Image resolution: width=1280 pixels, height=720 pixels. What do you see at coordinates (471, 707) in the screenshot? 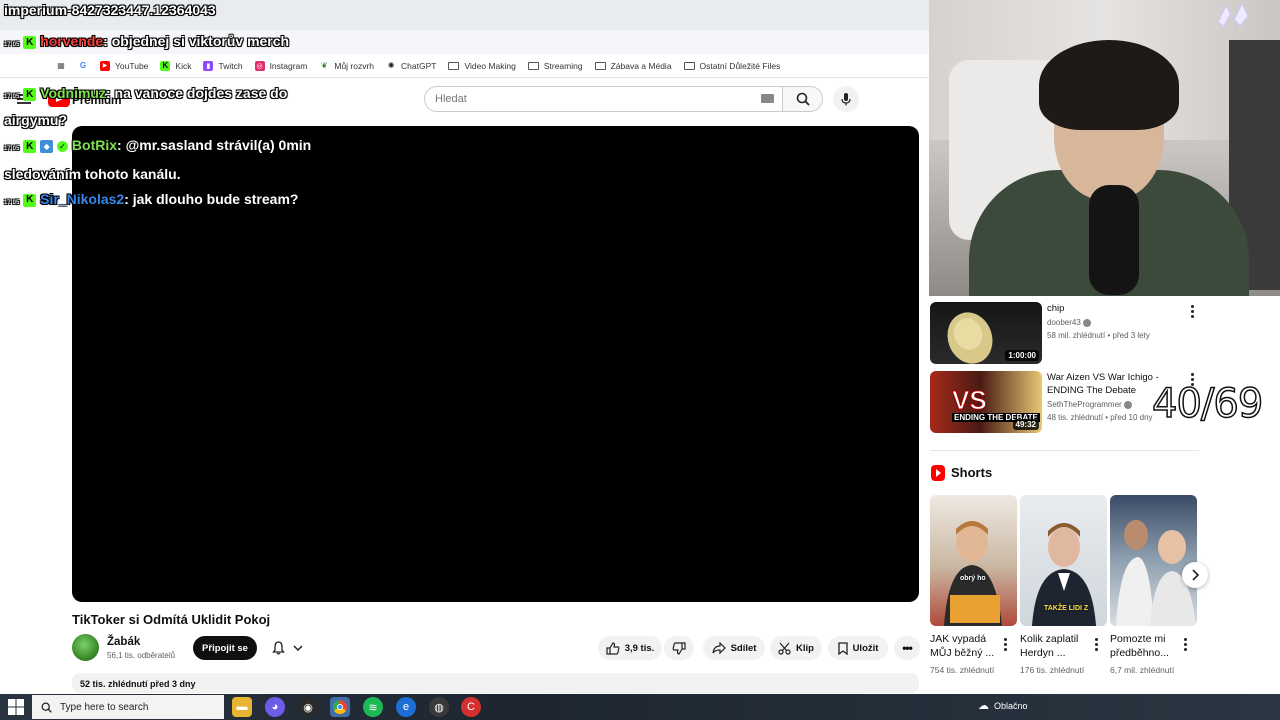
I see `capcut-icon: C` at bounding box center [471, 707].